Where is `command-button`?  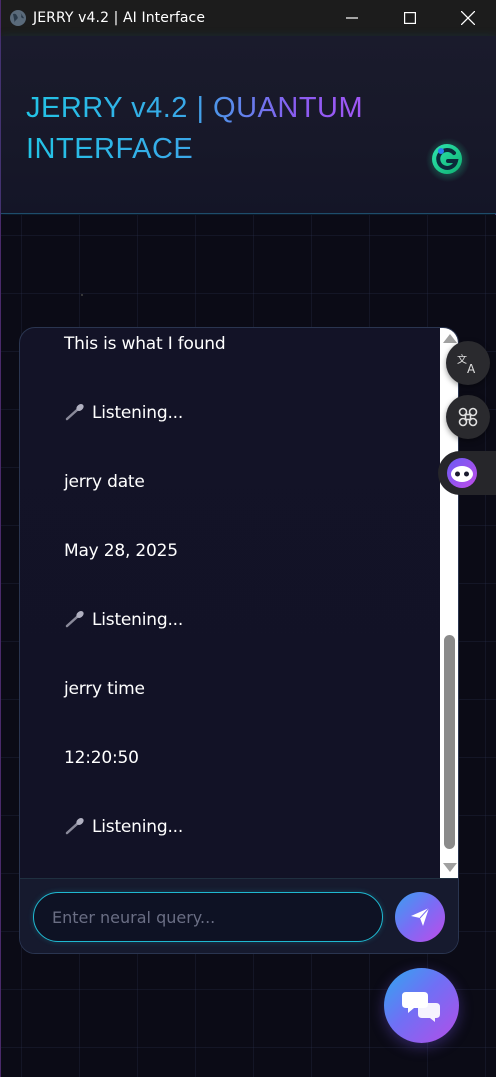
command-button is located at coordinates (468, 417).